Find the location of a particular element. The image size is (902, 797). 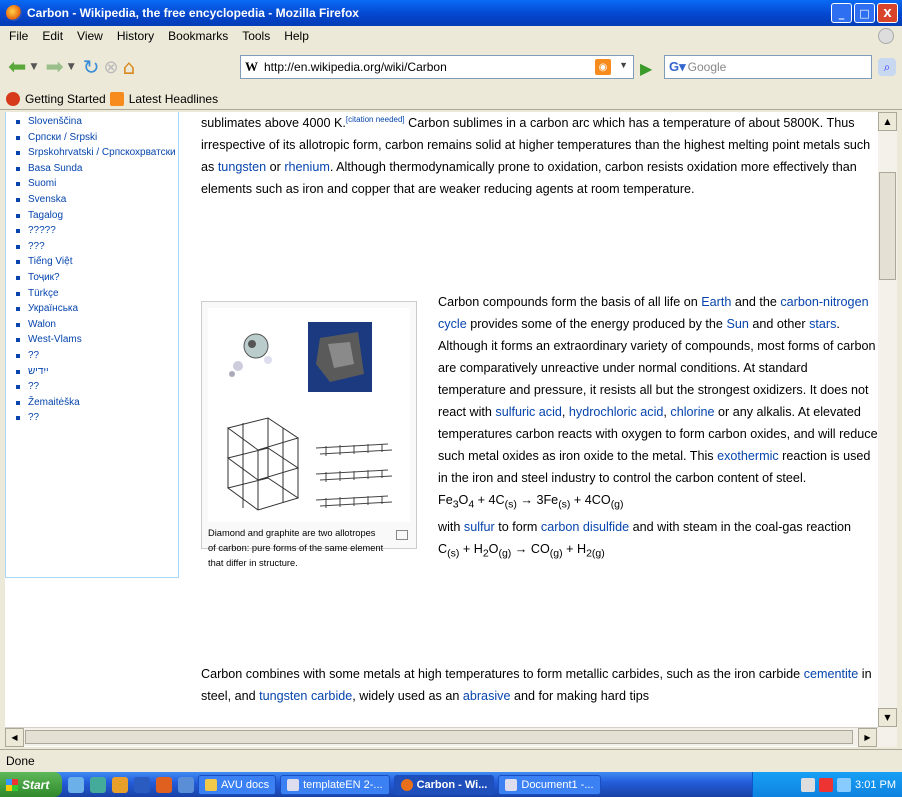

task-avu-docs: AVU docs is located at coordinates (237, 784).